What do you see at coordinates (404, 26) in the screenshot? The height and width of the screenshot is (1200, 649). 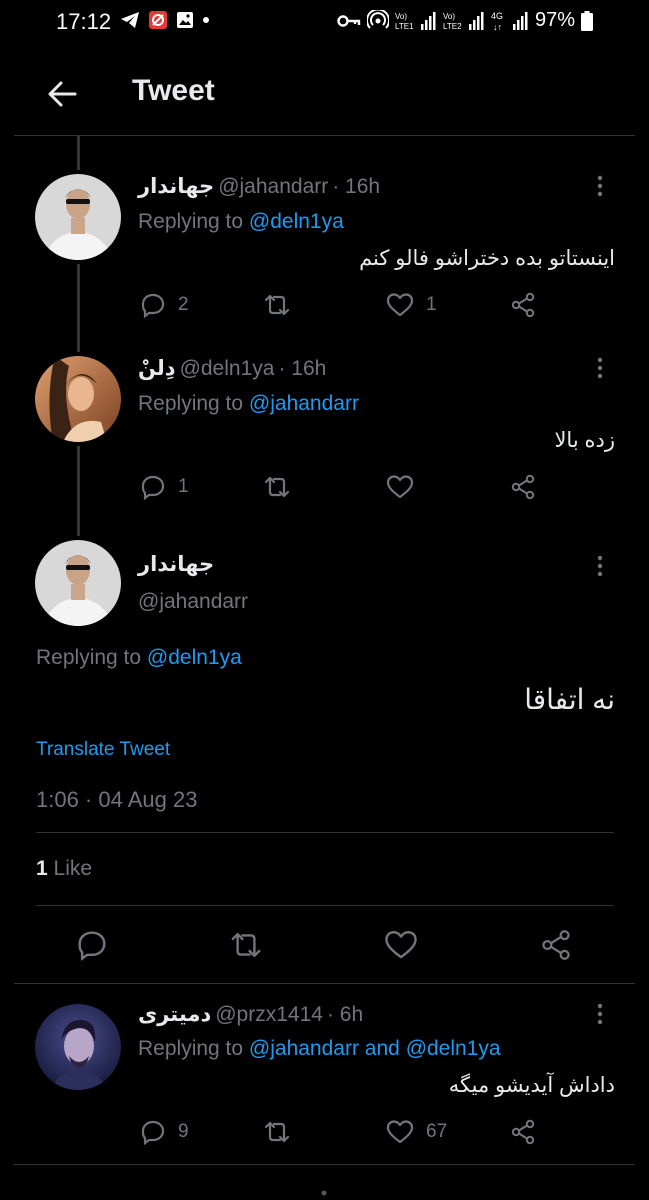 I see `svg-text: LTE1` at bounding box center [404, 26].